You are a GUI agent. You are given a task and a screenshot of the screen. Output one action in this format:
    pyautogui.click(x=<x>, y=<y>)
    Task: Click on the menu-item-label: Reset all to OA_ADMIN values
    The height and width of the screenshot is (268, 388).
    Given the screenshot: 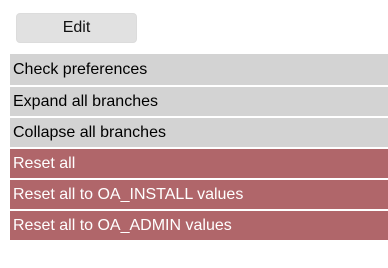 What is the action you would take?
    pyautogui.click(x=122, y=225)
    